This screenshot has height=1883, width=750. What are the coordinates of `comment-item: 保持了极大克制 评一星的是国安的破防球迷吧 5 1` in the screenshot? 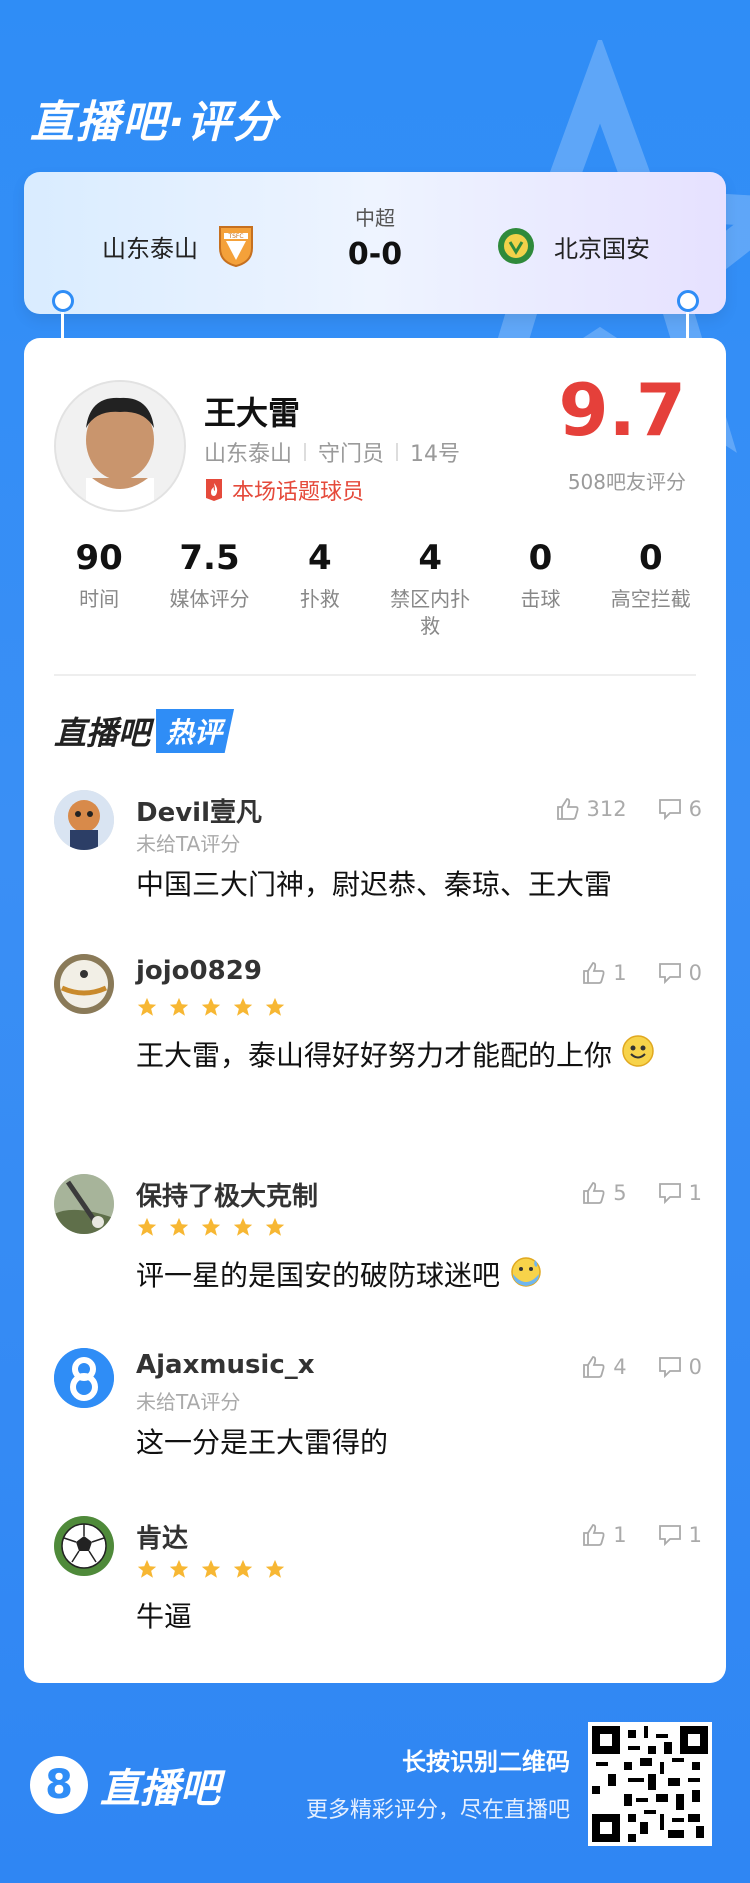 It's located at (378, 1244).